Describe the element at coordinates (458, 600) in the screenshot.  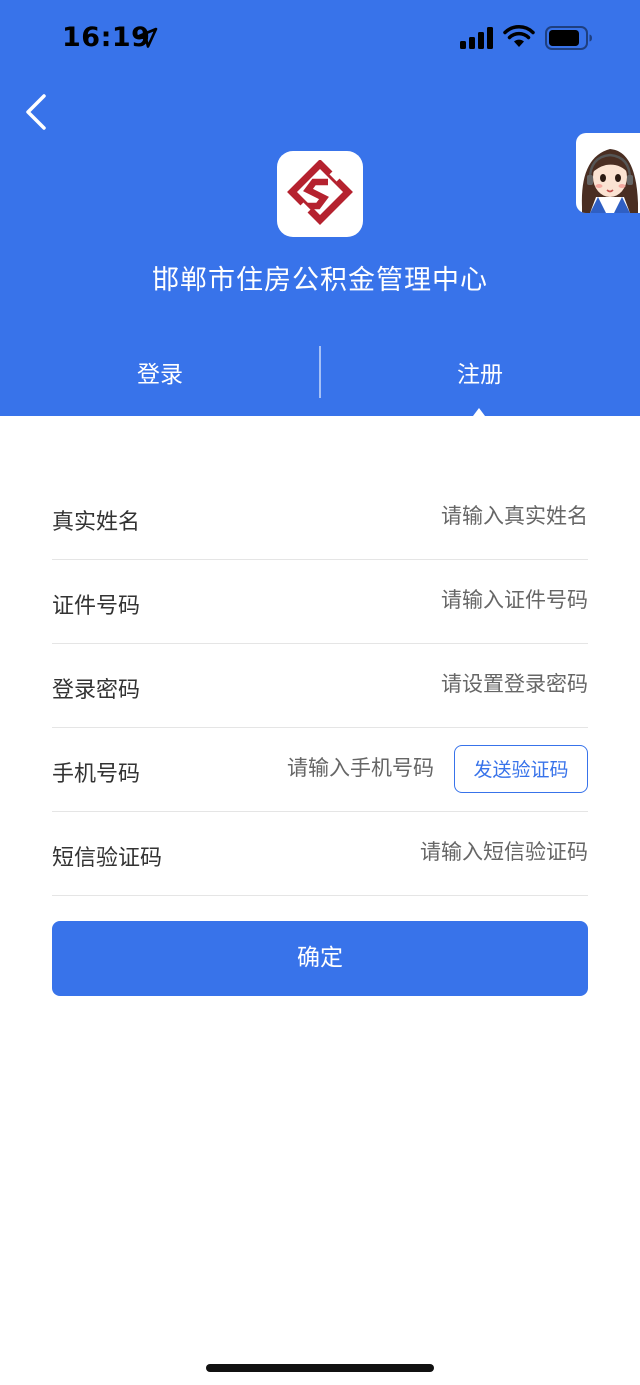
I see `id-number-input` at that location.